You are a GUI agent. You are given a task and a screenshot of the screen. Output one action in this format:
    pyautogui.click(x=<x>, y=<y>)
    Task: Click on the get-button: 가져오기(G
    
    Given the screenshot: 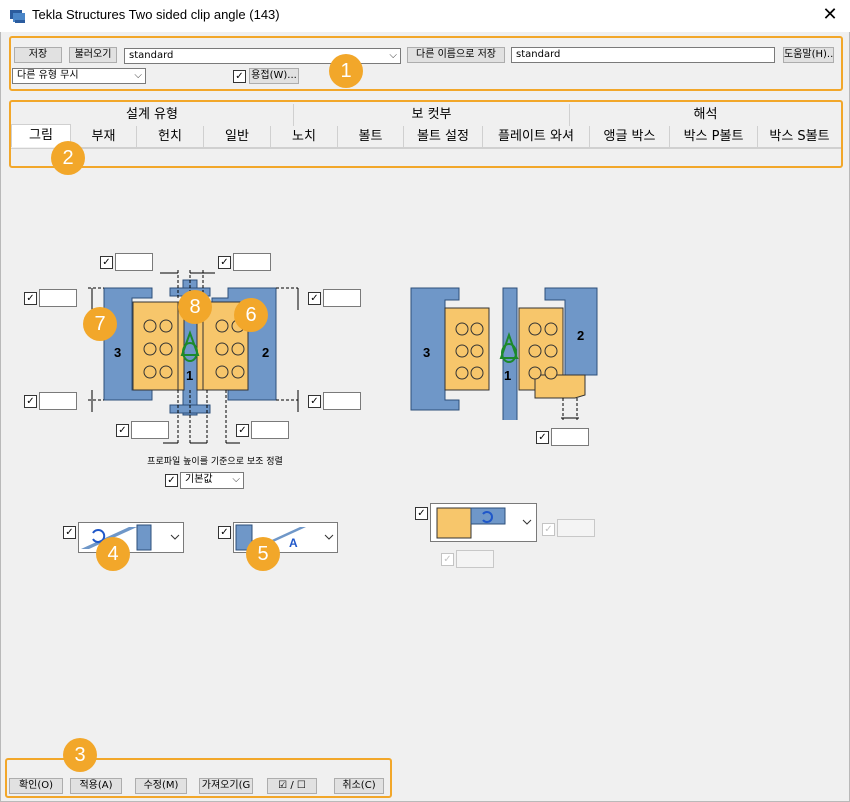 What is the action you would take?
    pyautogui.click(x=226, y=786)
    